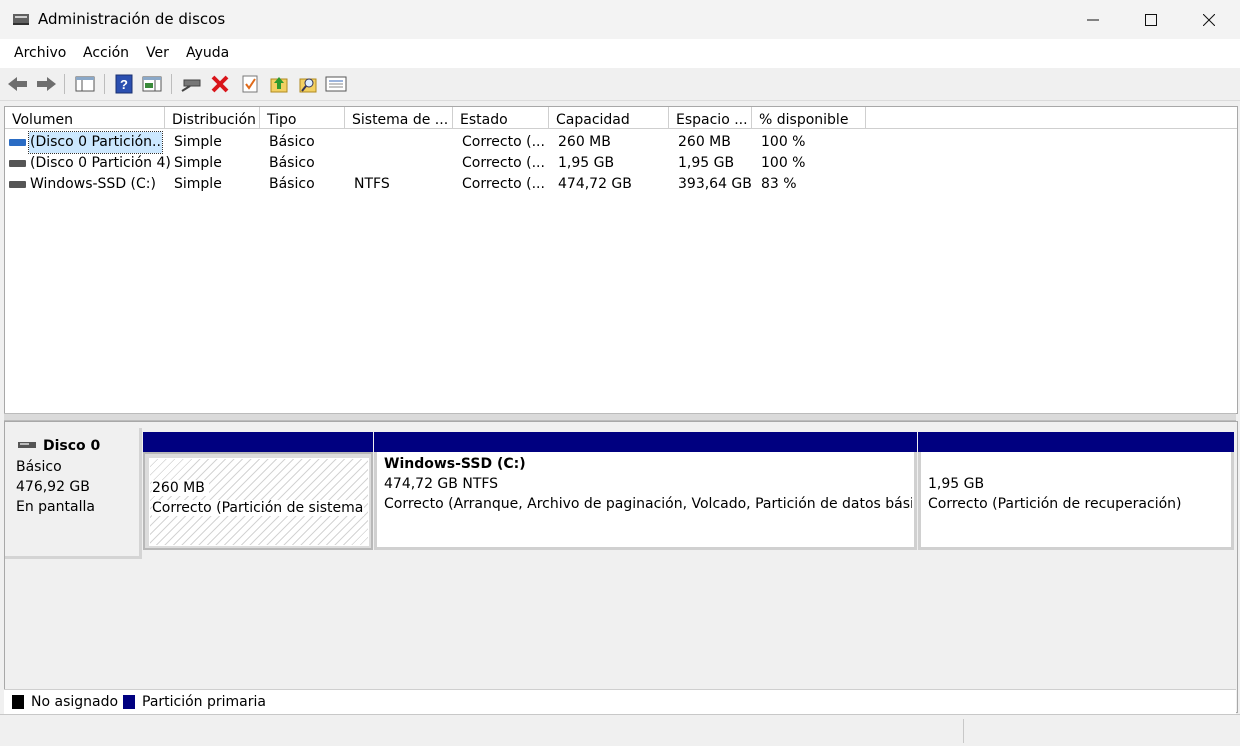  Describe the element at coordinates (586, 163) in the screenshot. I see `volume-capacity: 1,95 GB` at that location.